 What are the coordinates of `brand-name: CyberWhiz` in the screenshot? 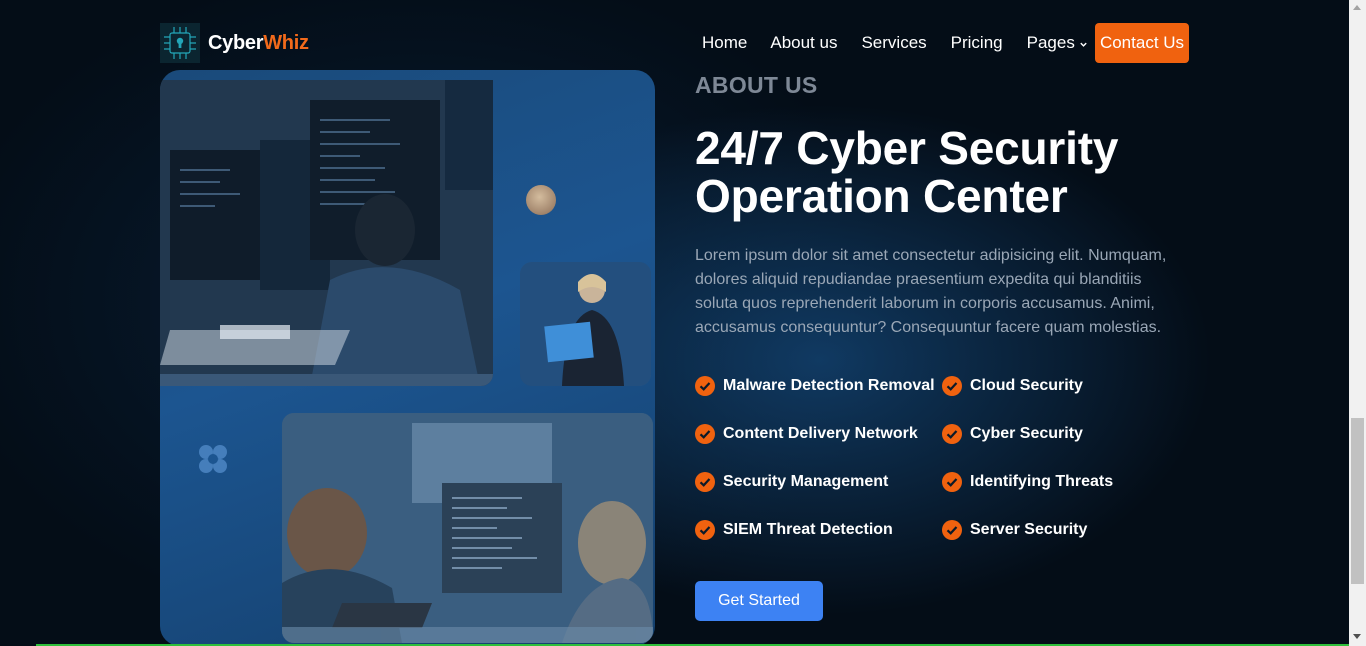 It's located at (258, 42).